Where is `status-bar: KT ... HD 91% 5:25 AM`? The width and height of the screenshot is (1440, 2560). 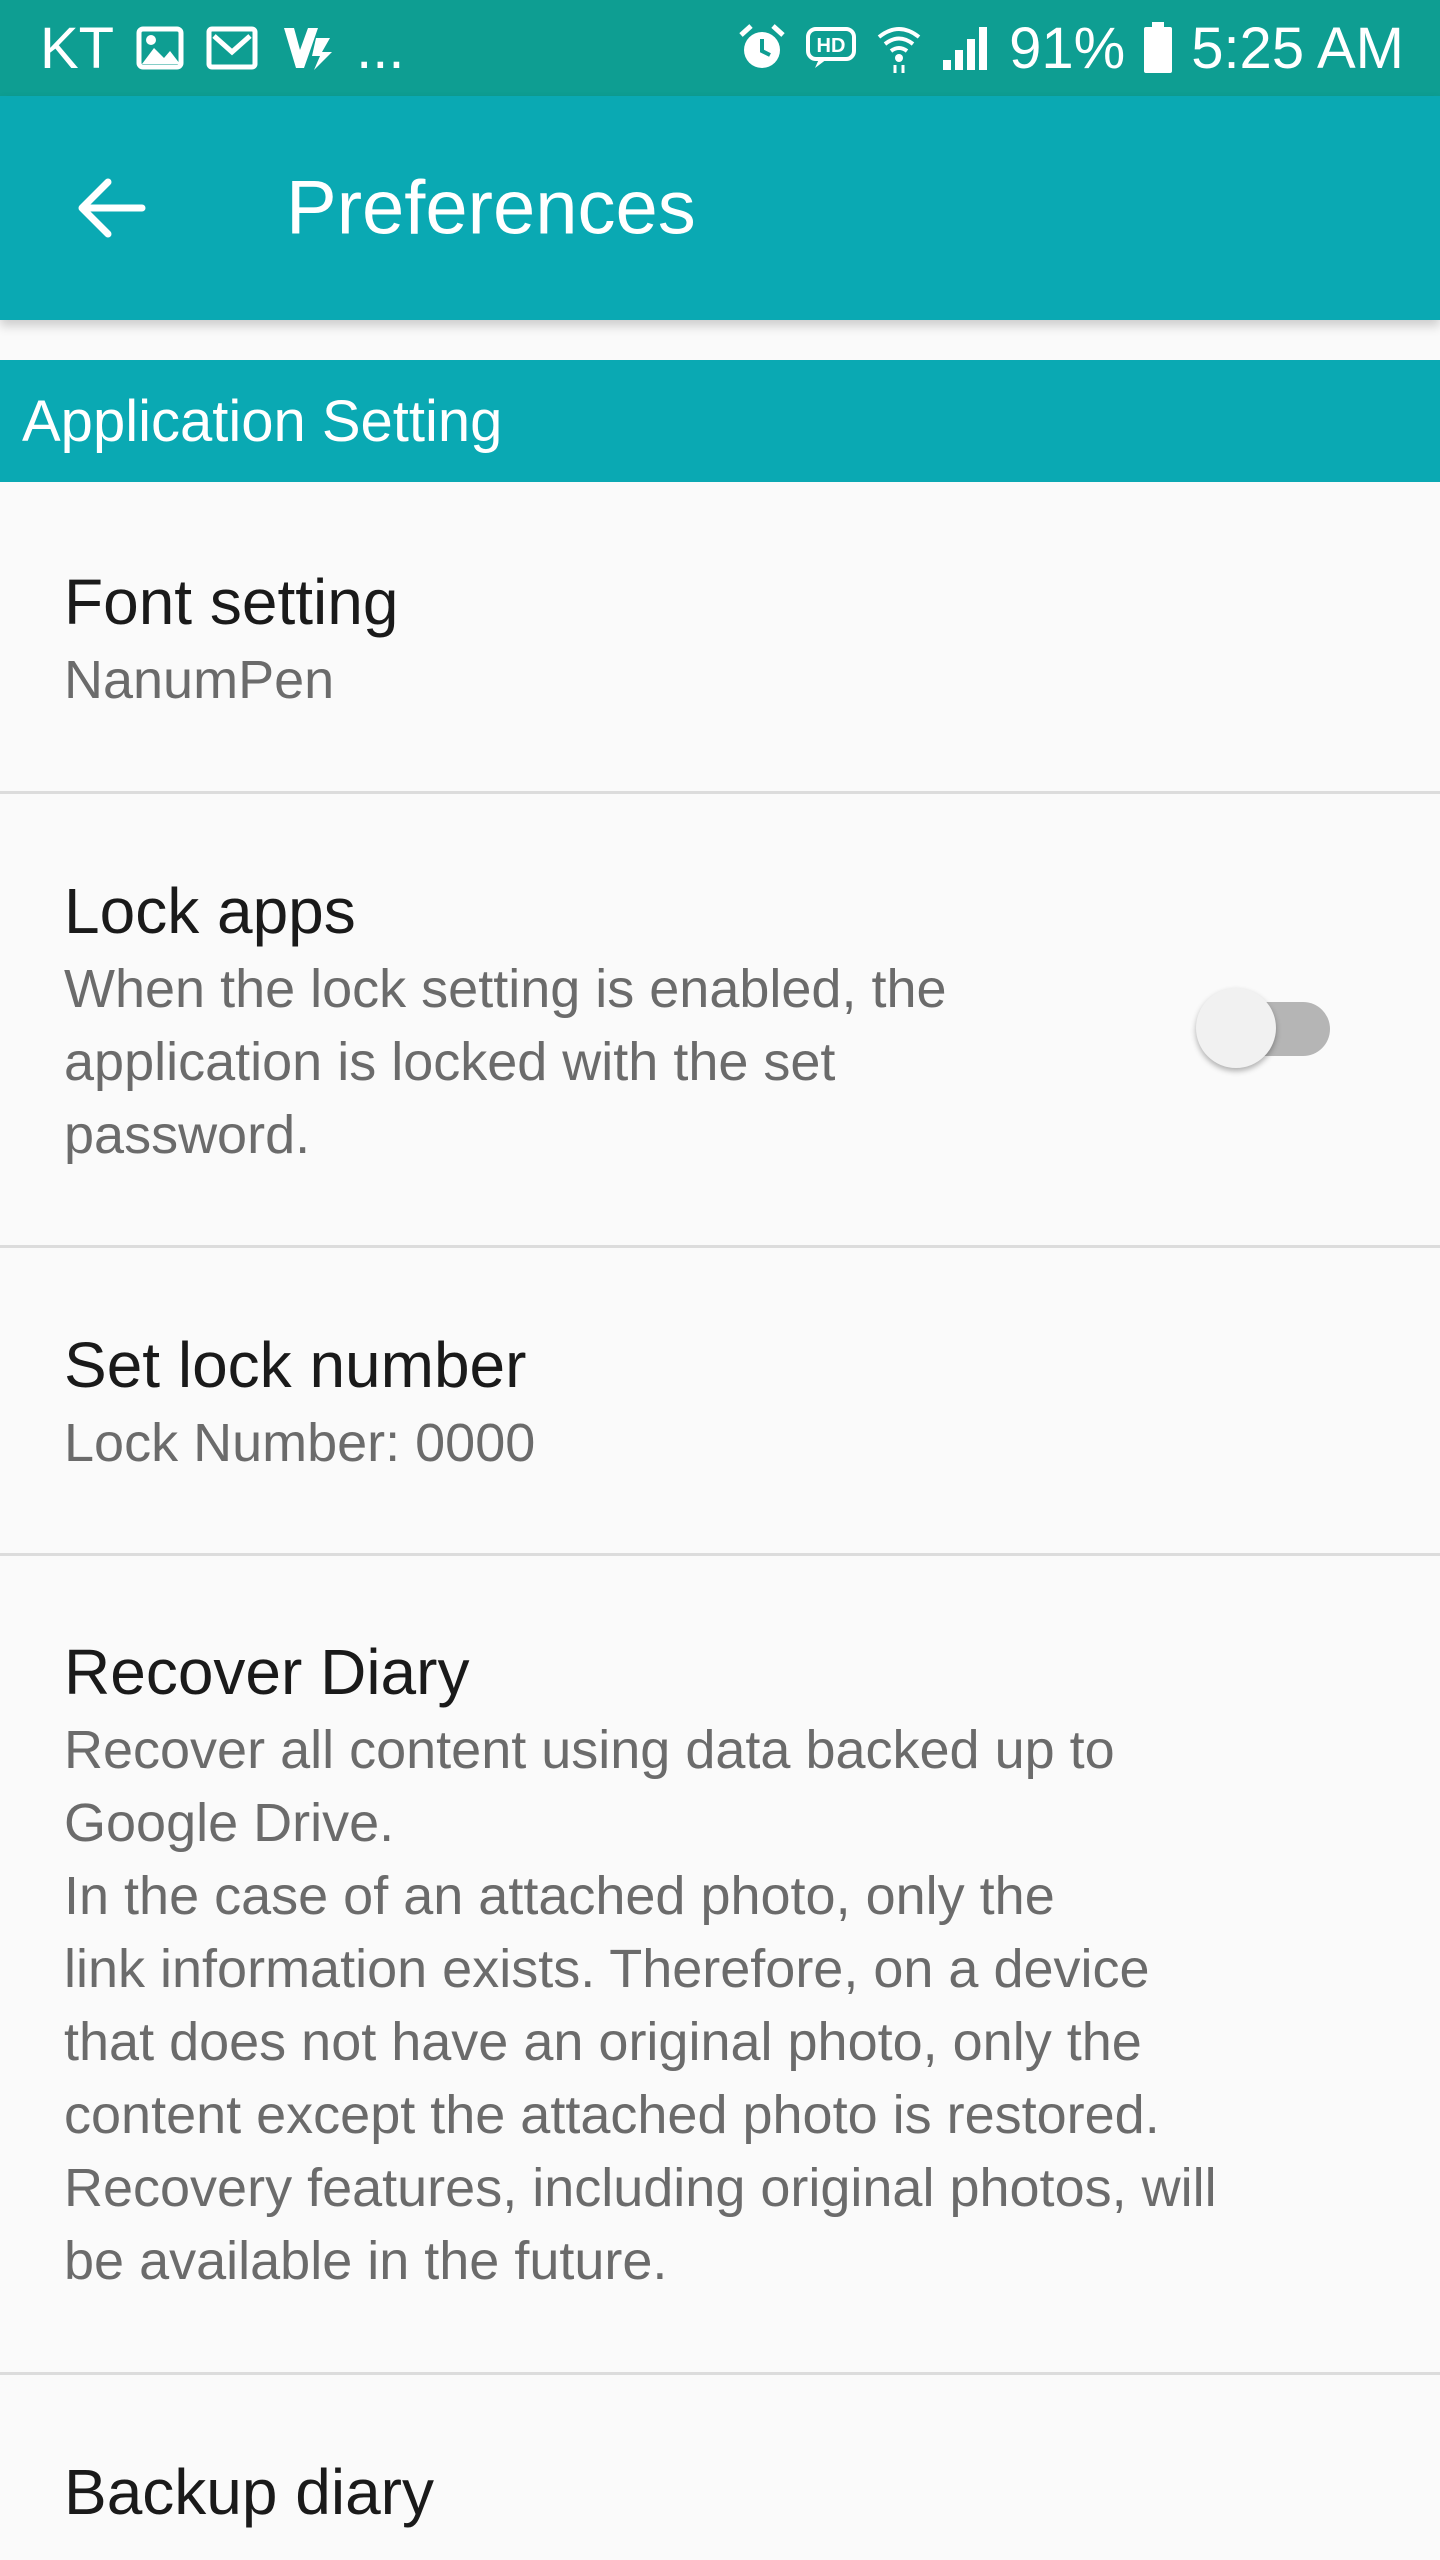
status-bar: KT ... HD 91% 5:25 AM is located at coordinates (720, 48).